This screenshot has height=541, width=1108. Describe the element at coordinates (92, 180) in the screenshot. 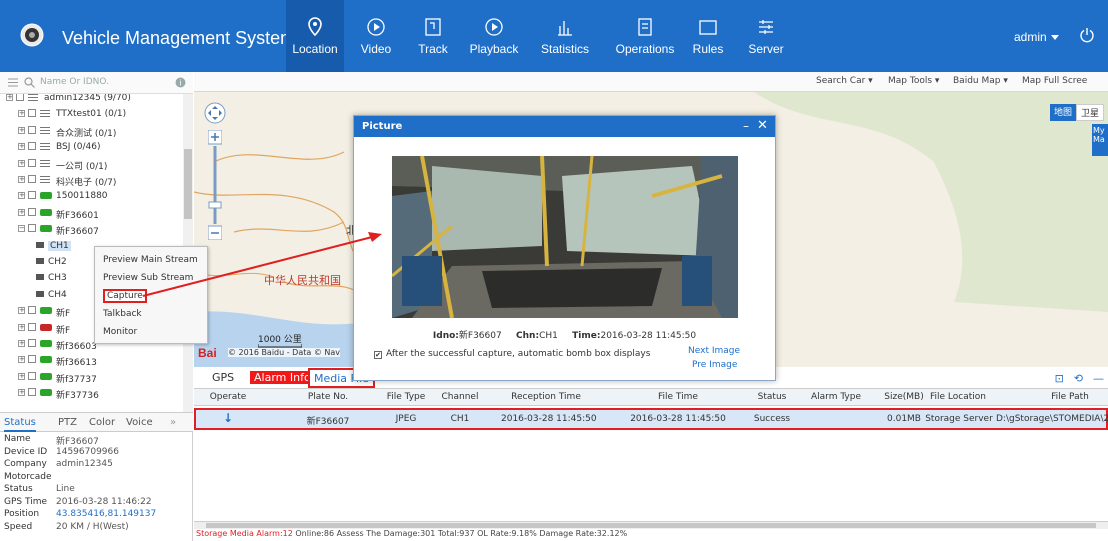

I see `tree-node: + 科兴电子 (0/7)` at that location.